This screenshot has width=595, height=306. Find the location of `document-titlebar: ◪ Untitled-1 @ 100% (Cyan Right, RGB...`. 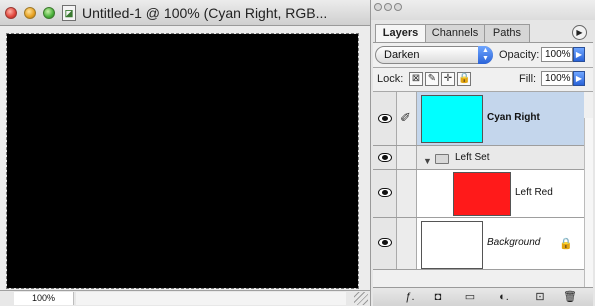

document-titlebar: ◪ Untitled-1 @ 100% (Cyan Right, RGB... is located at coordinates (185, 13).